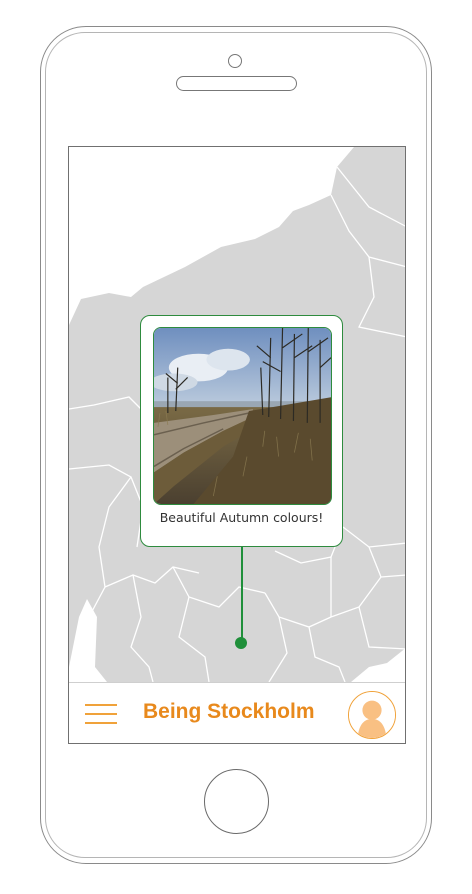 This screenshot has height=894, width=472. I want to click on location-marker, so click(241, 643).